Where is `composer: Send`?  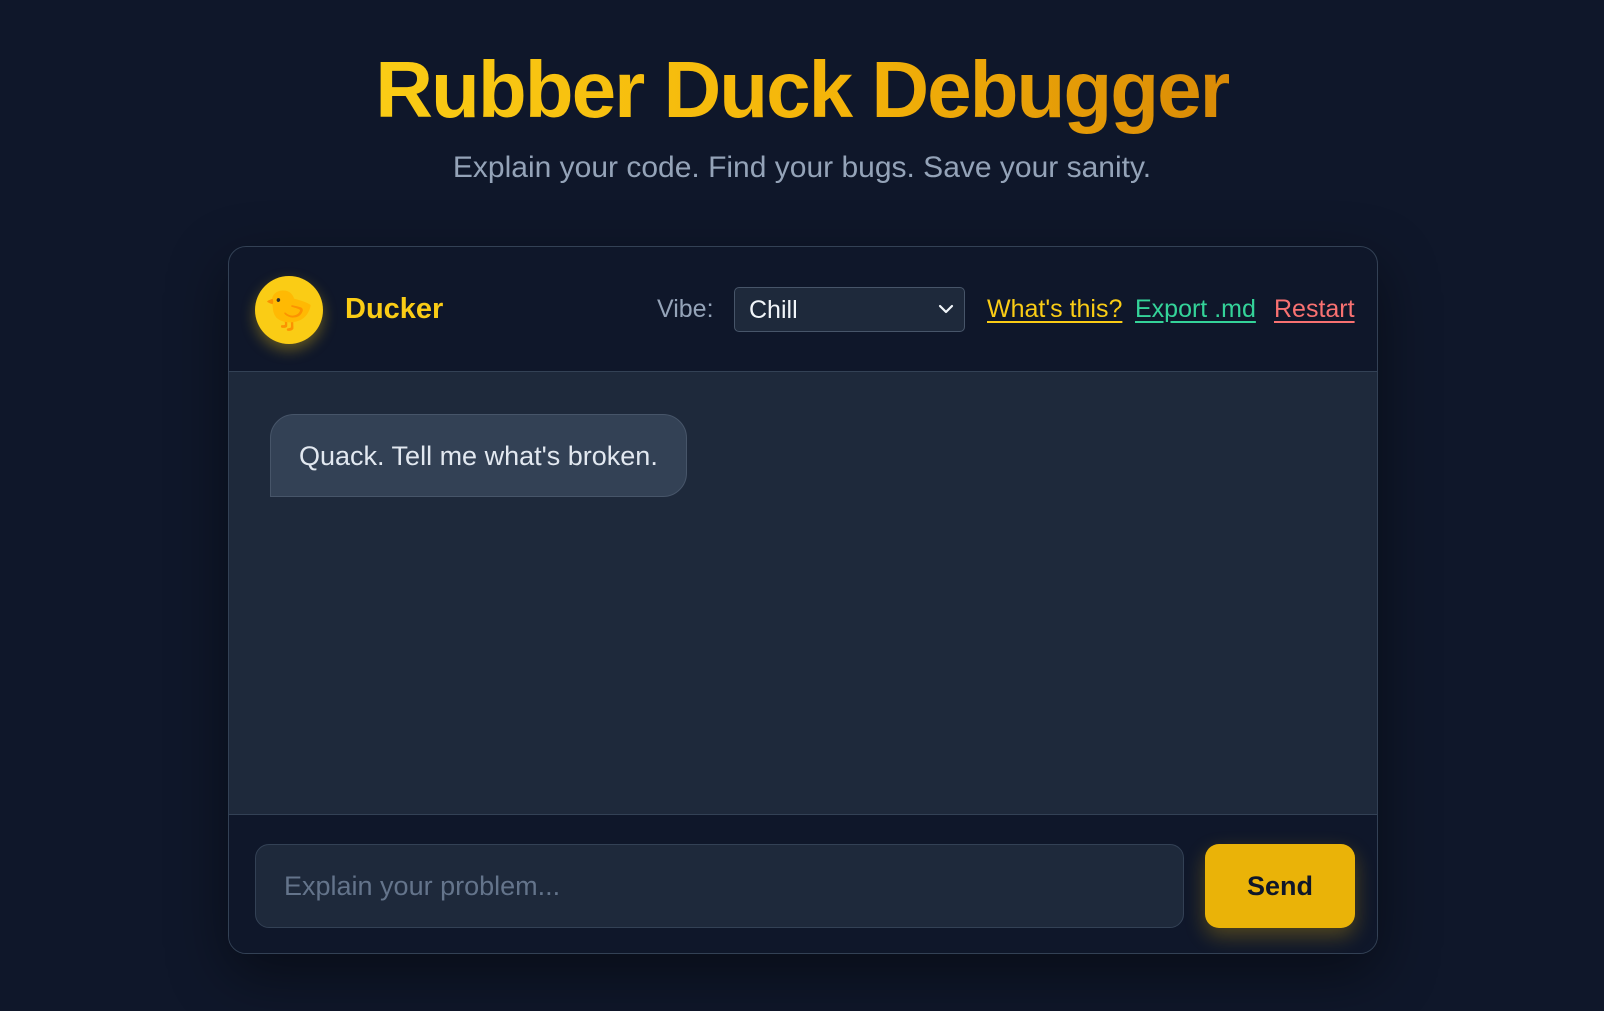 composer: Send is located at coordinates (803, 884).